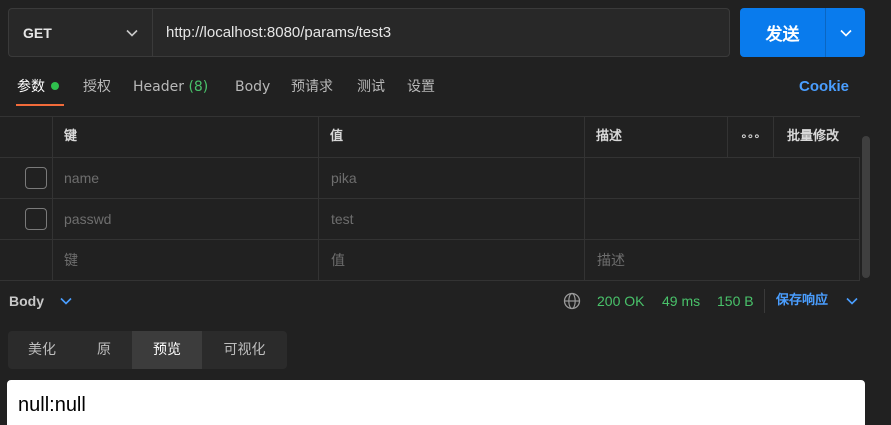  What do you see at coordinates (198, 87) in the screenshot?
I see `header-count: (8)` at bounding box center [198, 87].